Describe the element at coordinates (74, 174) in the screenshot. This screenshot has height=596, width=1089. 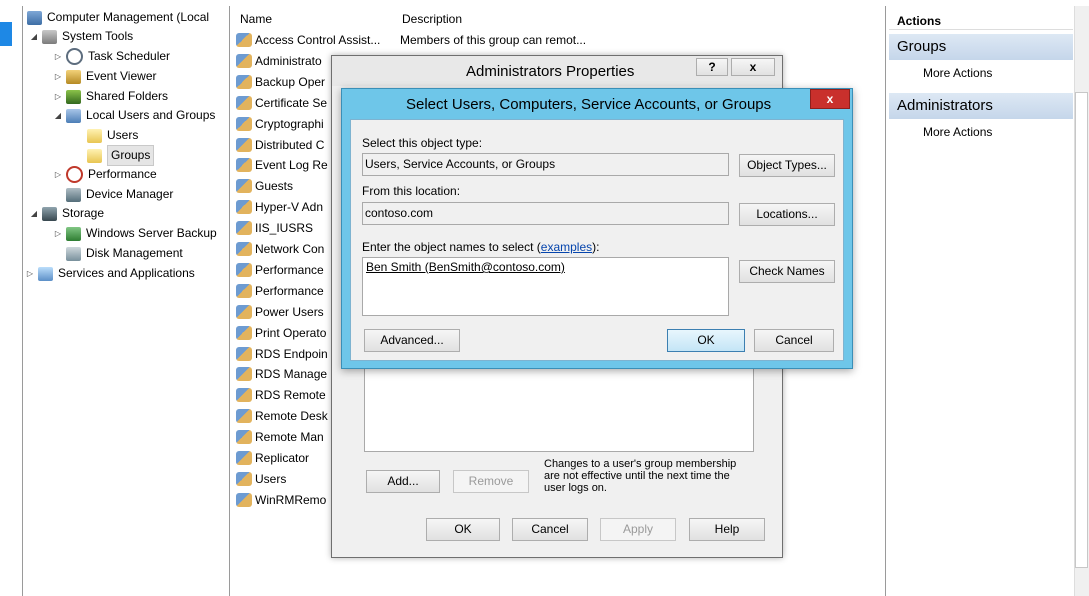
I see `performance-icon` at that location.